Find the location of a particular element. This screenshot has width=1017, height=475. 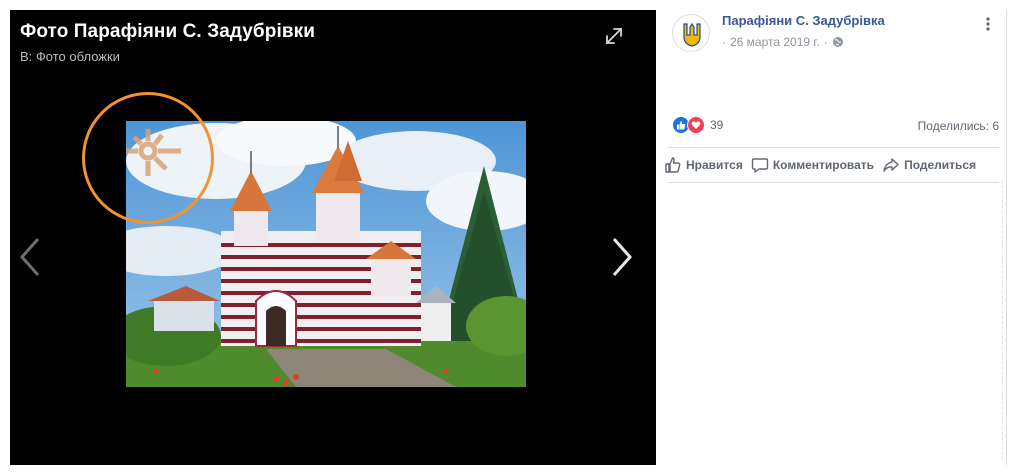

post-actions: Нравится Комментировать Поделиться is located at coordinates (824, 165).